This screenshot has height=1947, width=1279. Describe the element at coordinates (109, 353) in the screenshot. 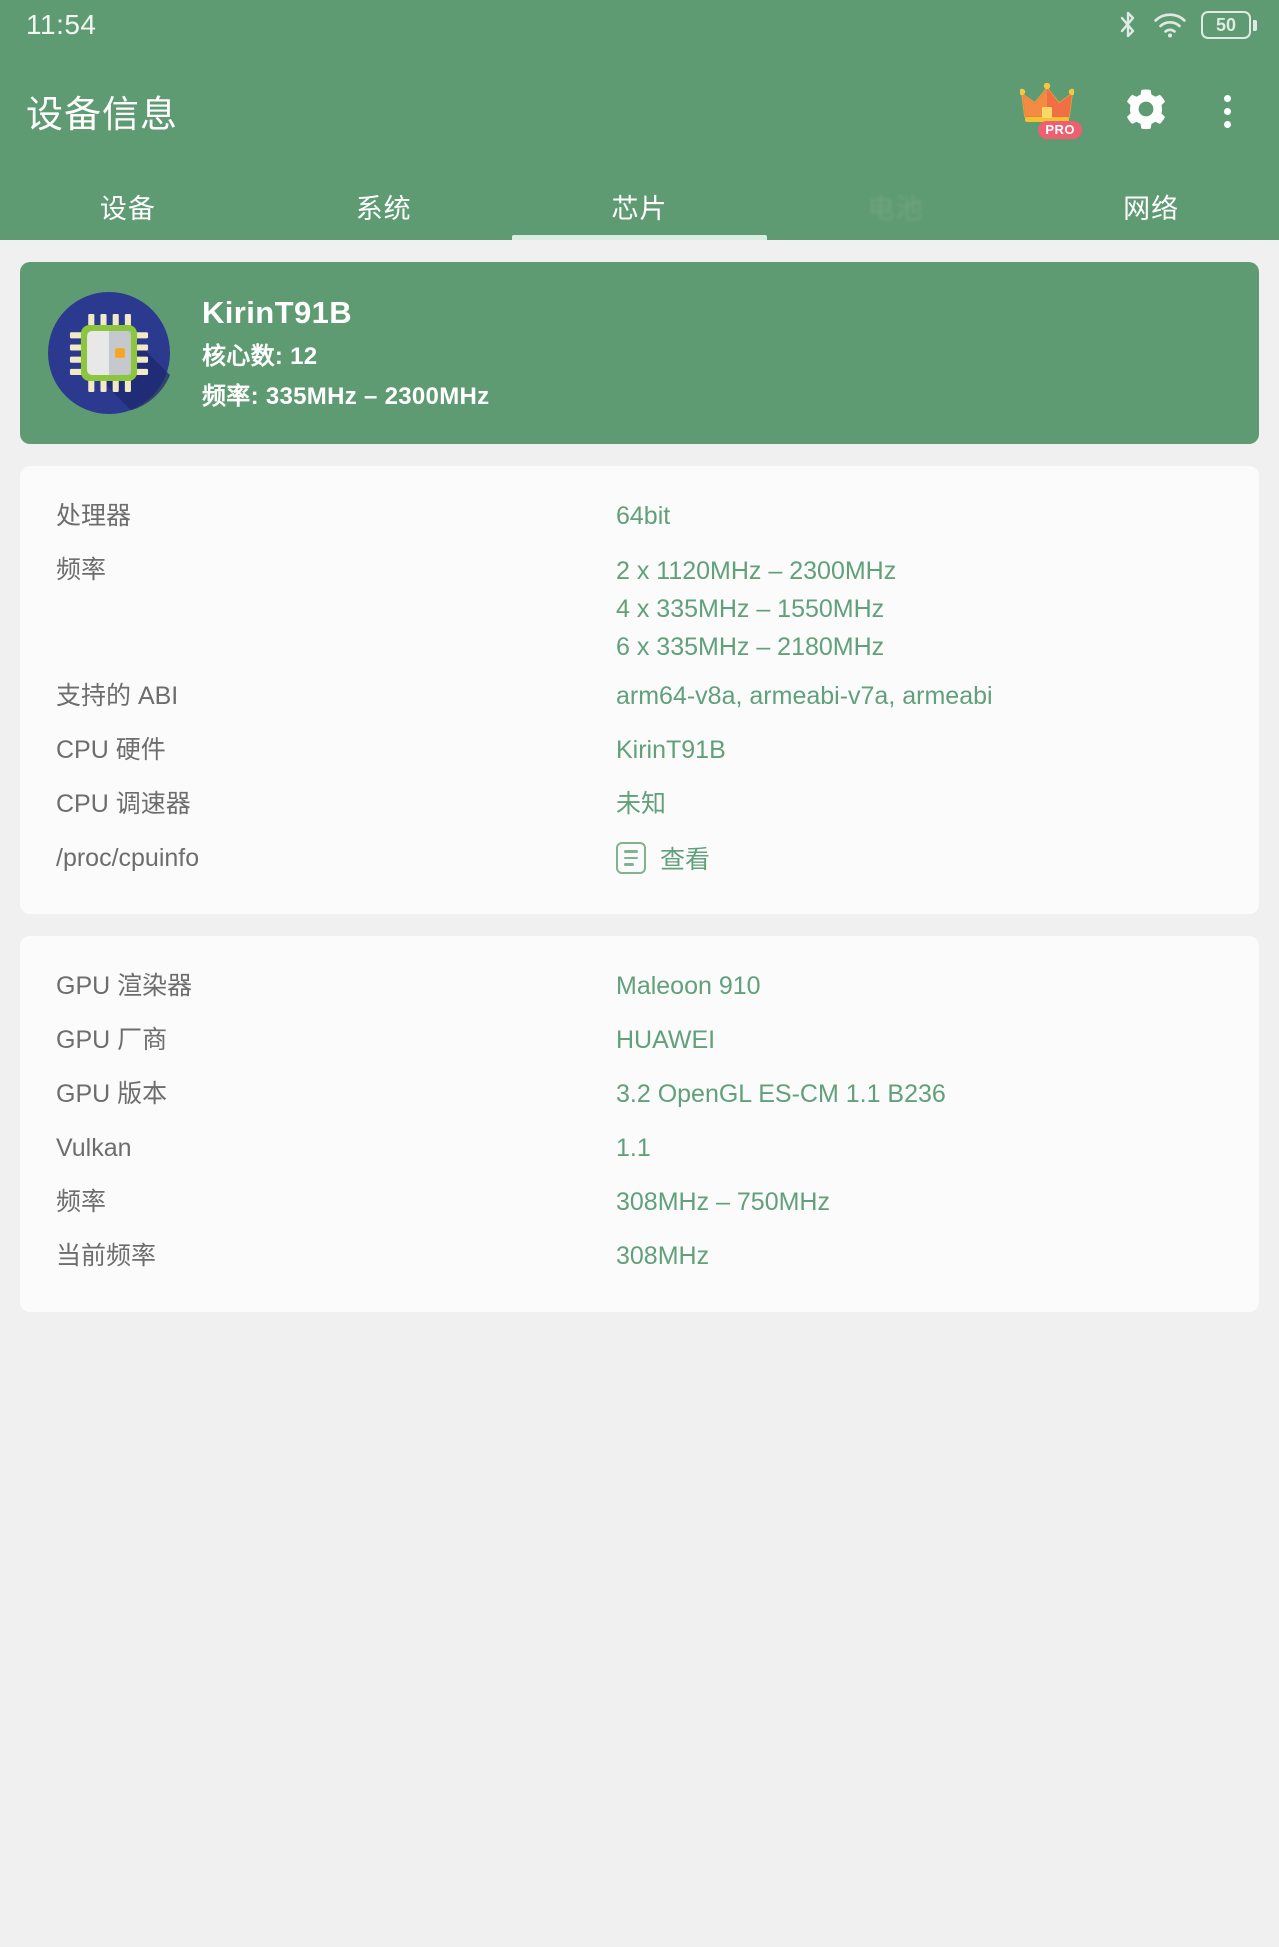

I see `cpu-chip-icon` at that location.